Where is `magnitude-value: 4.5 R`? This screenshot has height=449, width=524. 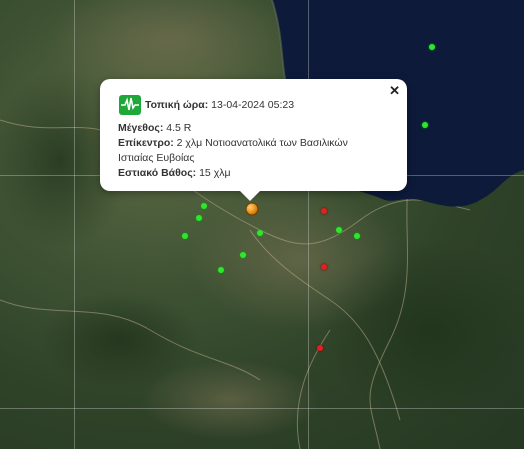
magnitude-value: 4.5 R is located at coordinates (179, 128).